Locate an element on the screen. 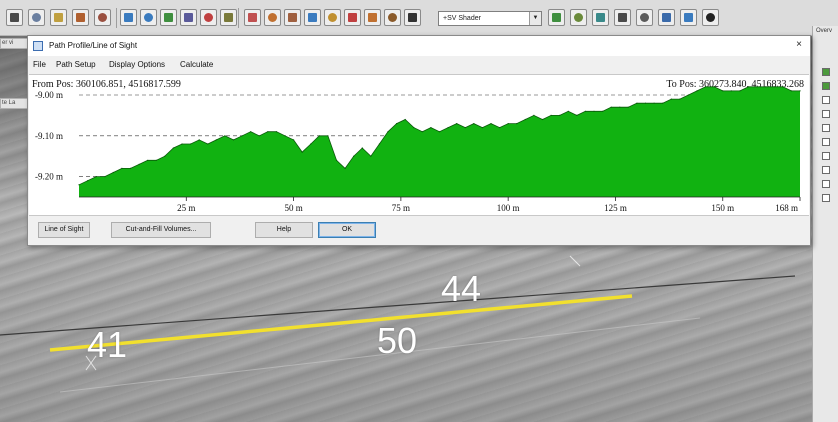  line-of-sight-button: Line of Sight is located at coordinates (64, 230).